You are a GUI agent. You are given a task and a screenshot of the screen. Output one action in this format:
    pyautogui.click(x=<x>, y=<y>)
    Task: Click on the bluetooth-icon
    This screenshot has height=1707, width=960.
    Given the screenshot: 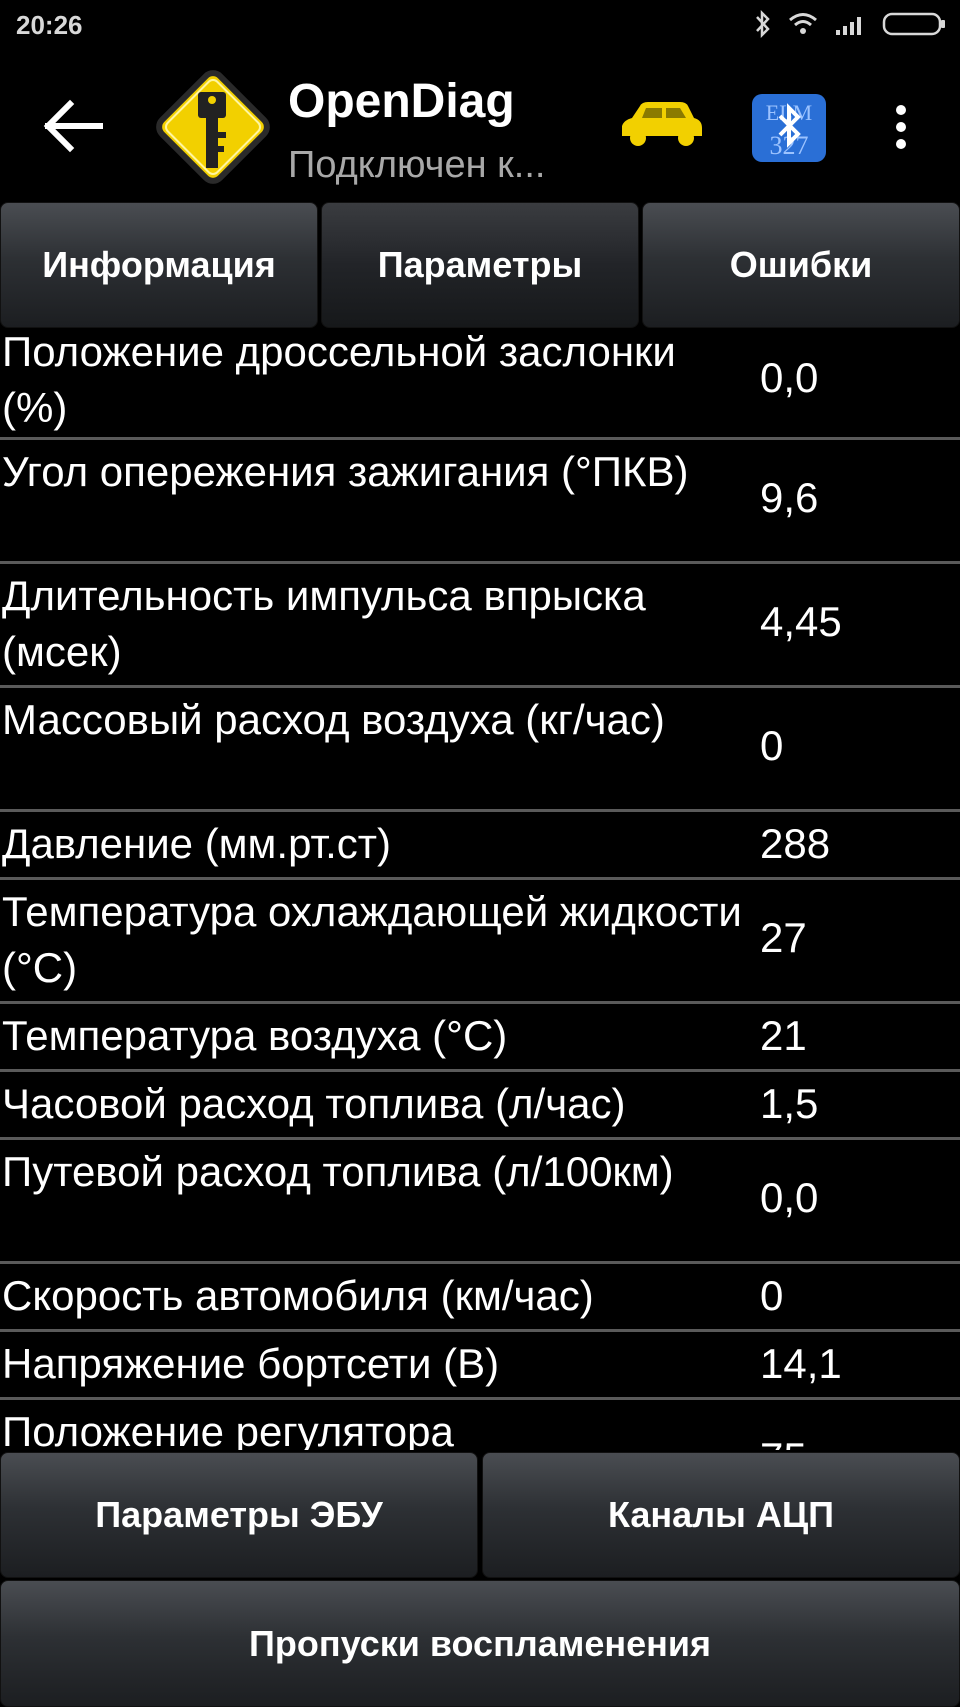 What is the action you would take?
    pyautogui.click(x=763, y=26)
    